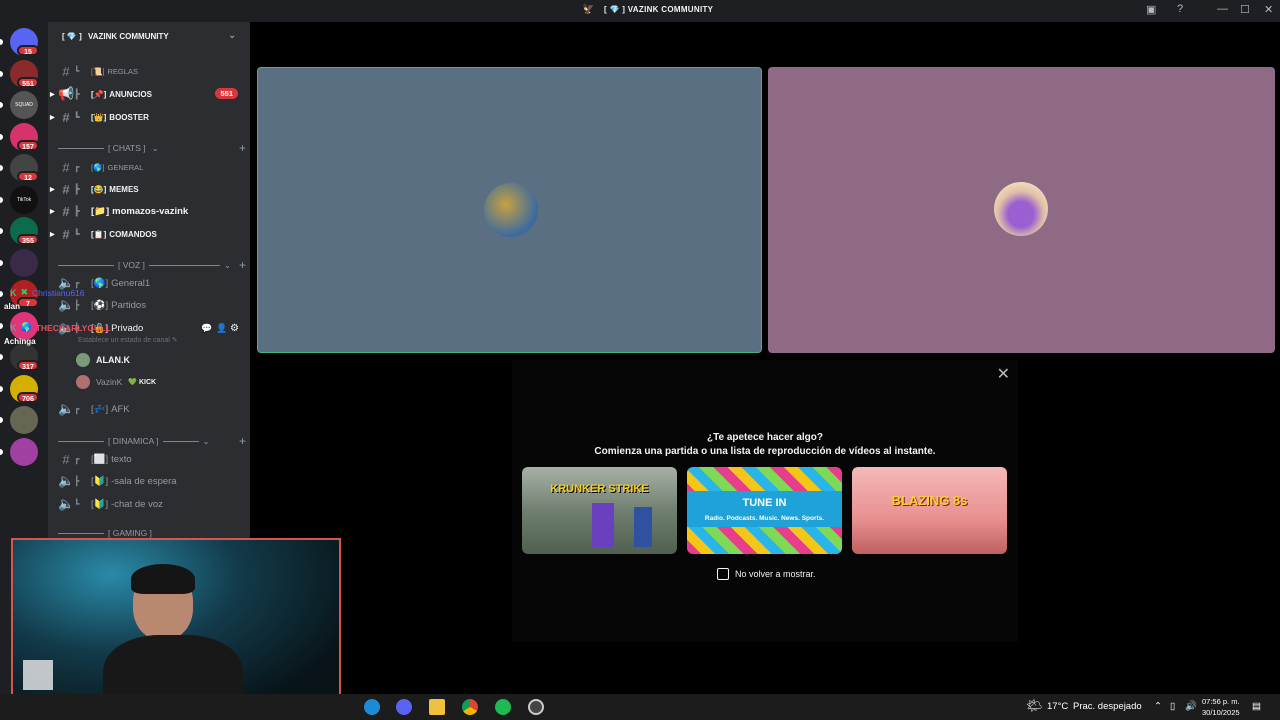 This screenshot has height=720, width=1280. Describe the element at coordinates (1256, 706) in the screenshot. I see `notifications-icon: ▤` at that location.